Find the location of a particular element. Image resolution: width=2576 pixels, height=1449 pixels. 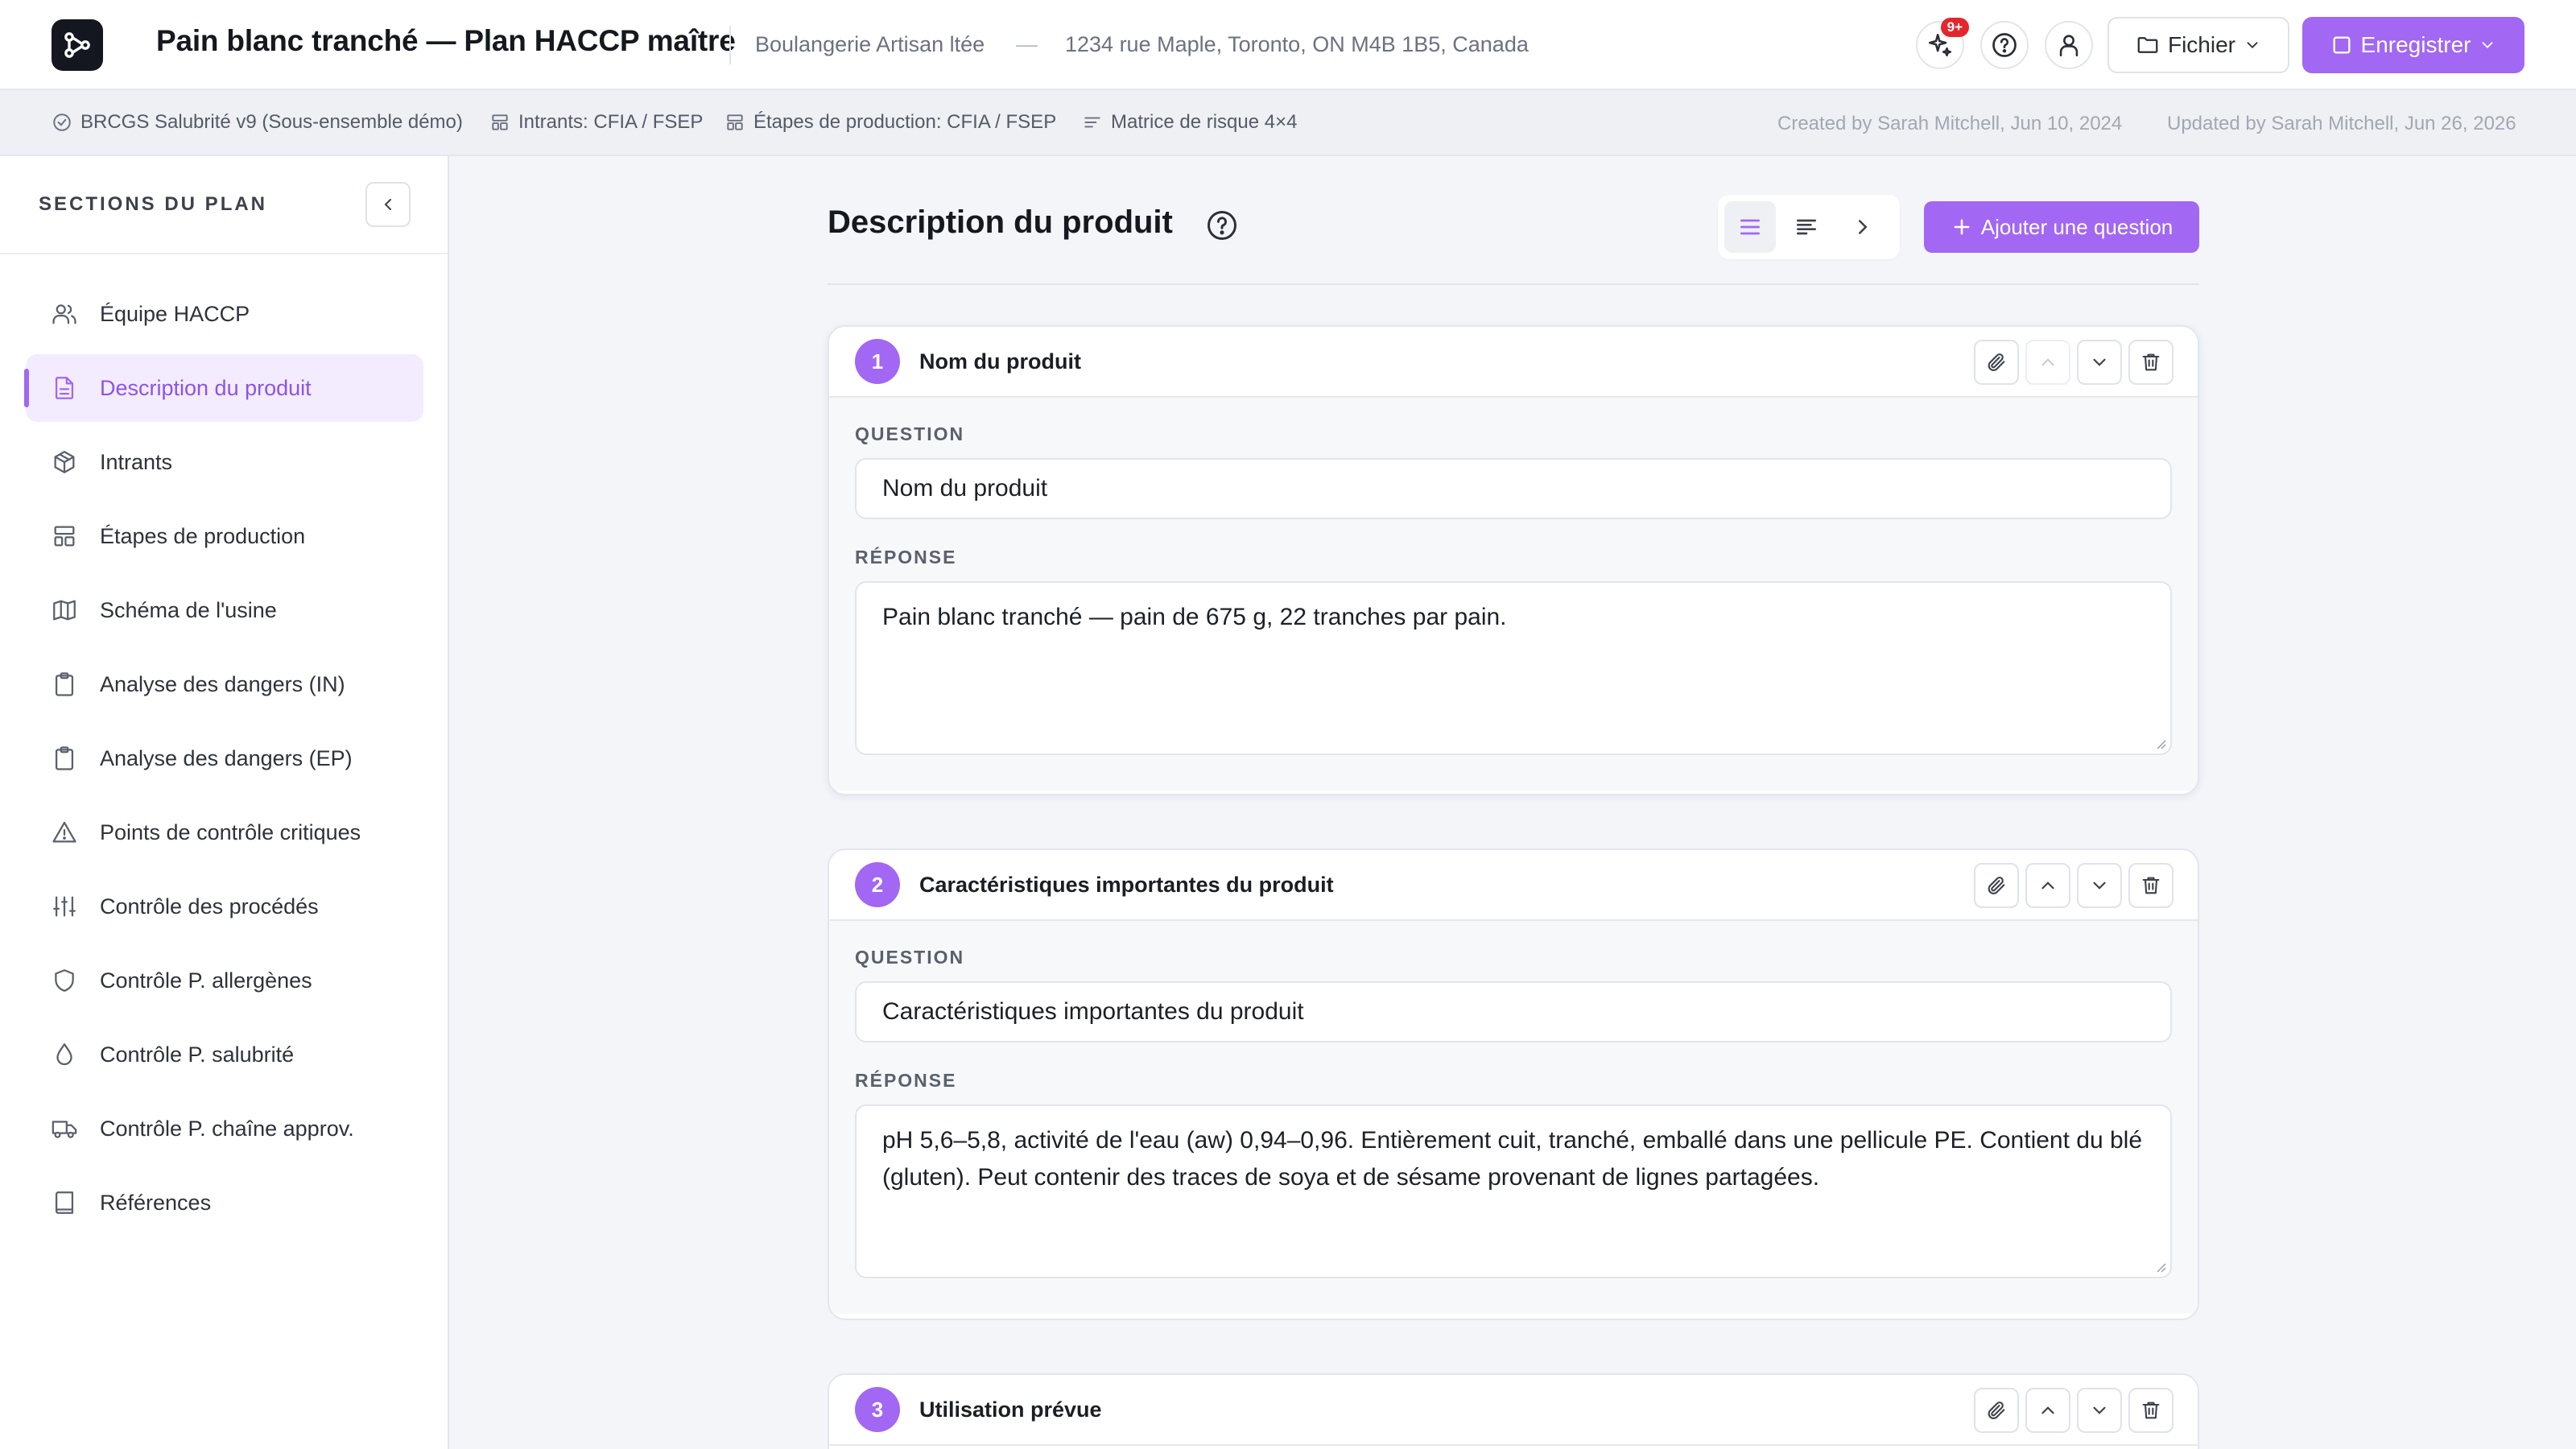

next-view-button is located at coordinates (1863, 227).